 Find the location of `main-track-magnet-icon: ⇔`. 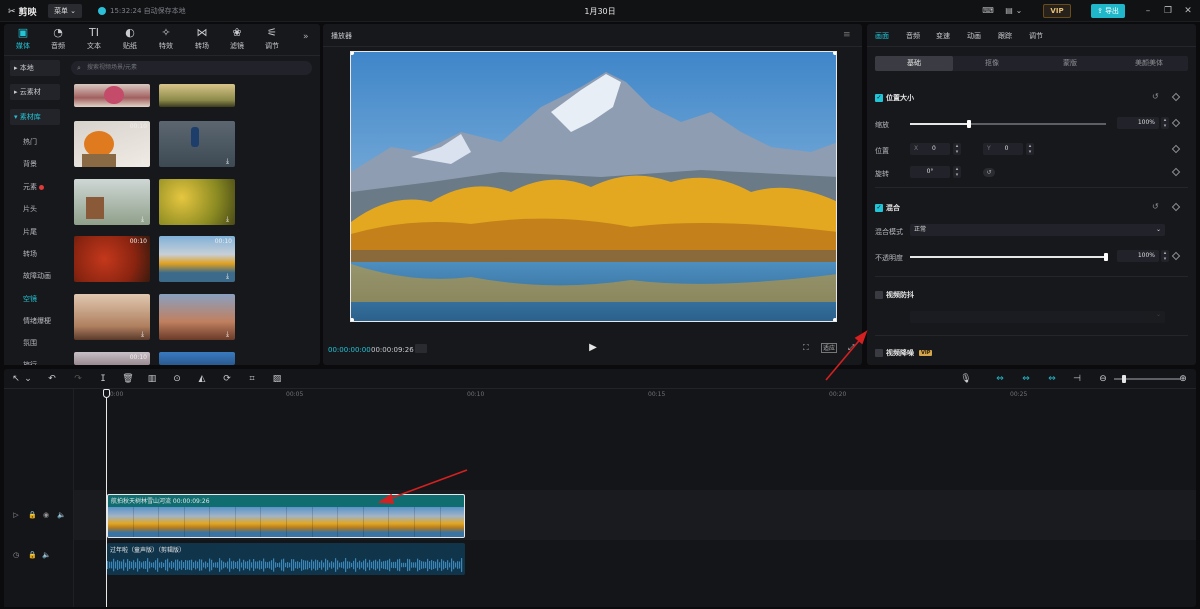

main-track-magnet-icon: ⇔ is located at coordinates (1000, 379).